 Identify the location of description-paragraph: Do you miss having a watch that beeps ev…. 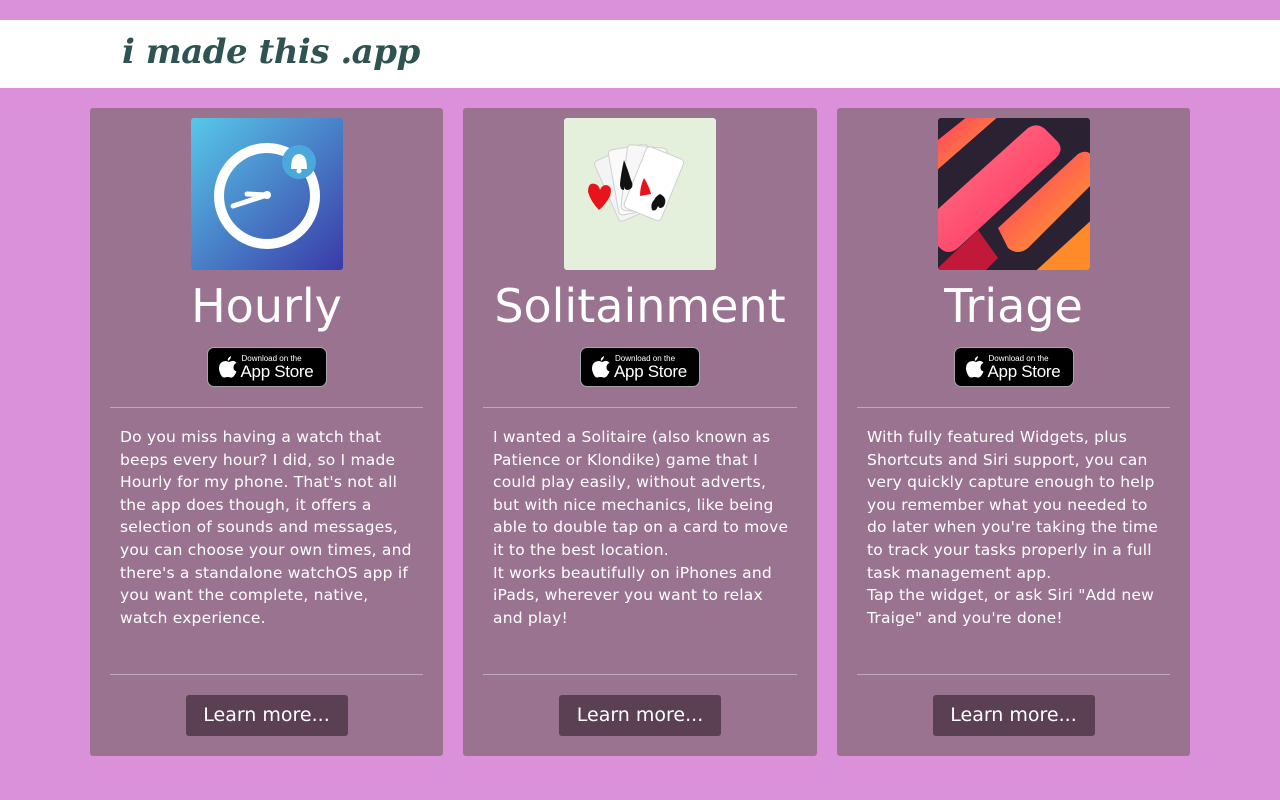
(266, 527).